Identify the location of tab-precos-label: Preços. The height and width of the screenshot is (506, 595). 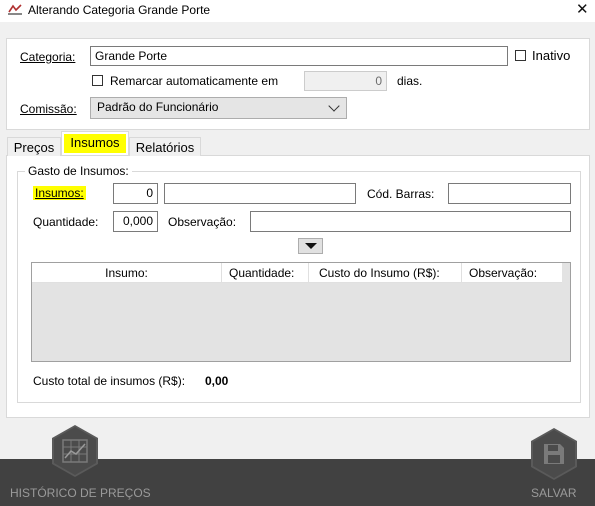
(34, 147).